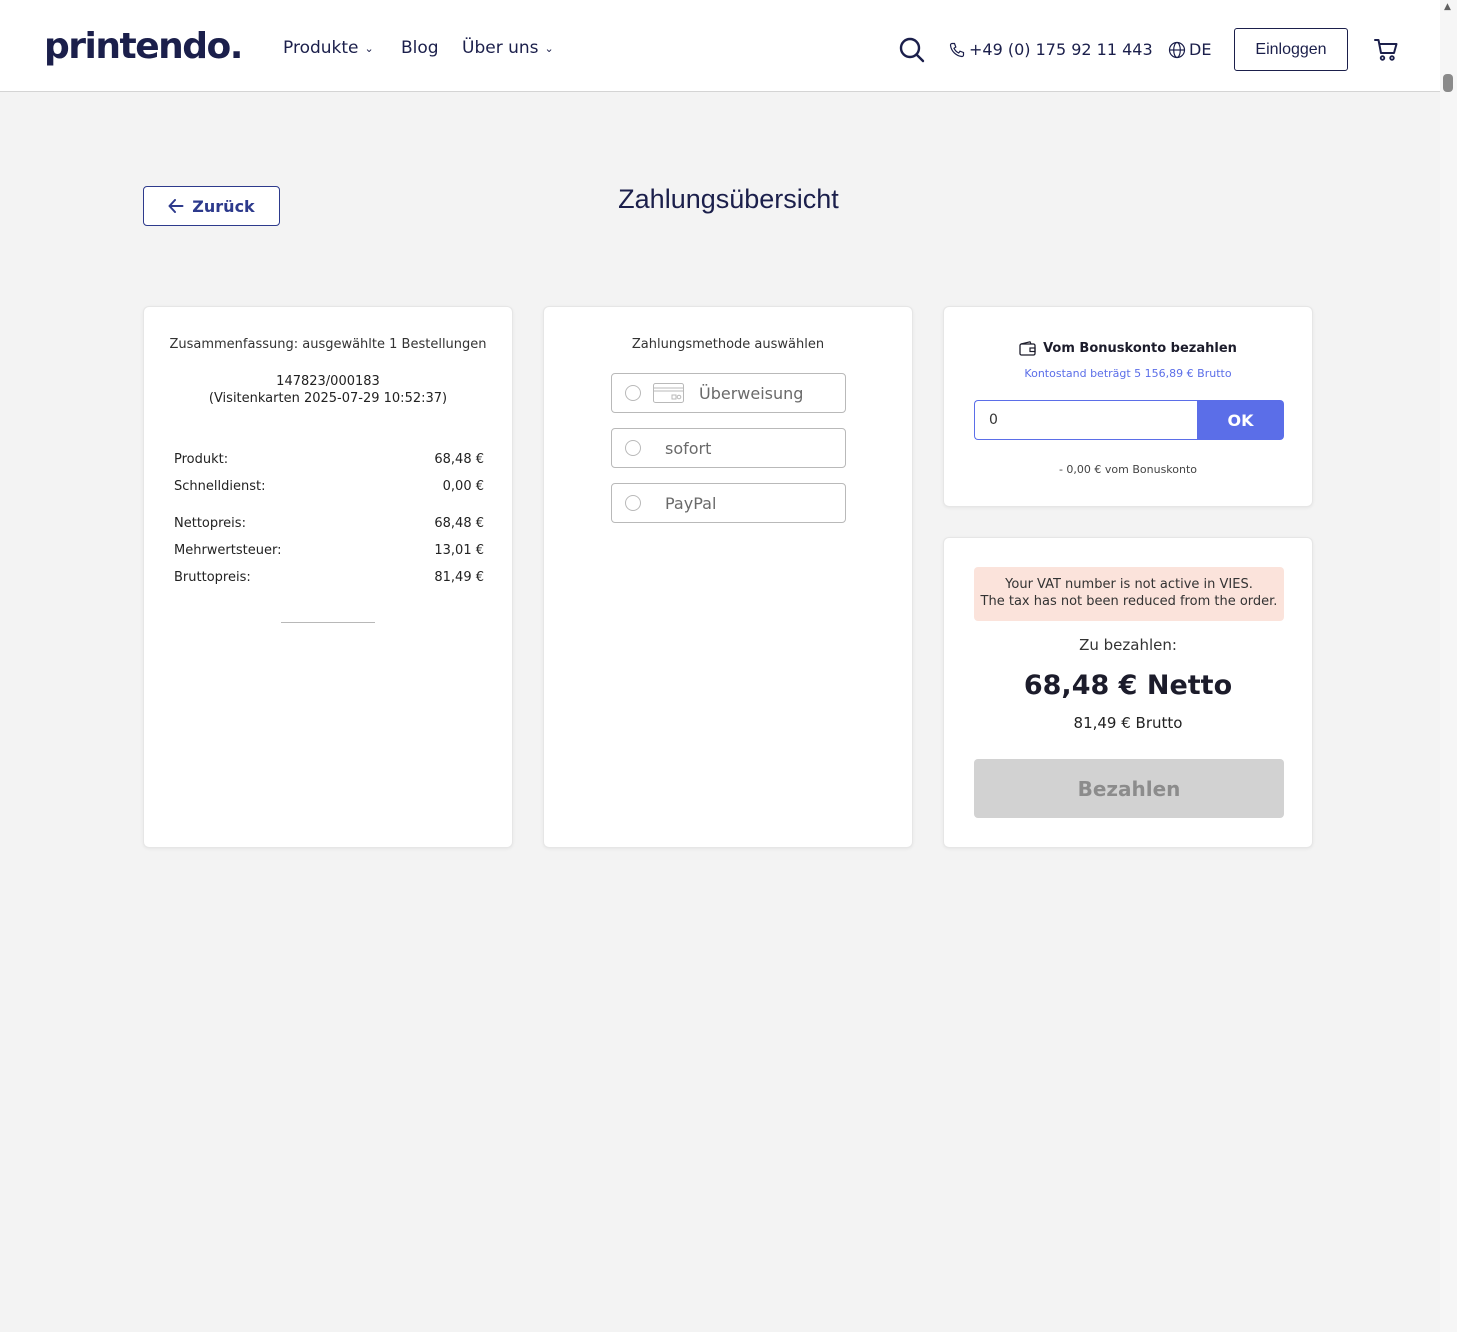  Describe the element at coordinates (1086, 420) in the screenshot. I see `bonus-amount-input: 0` at that location.